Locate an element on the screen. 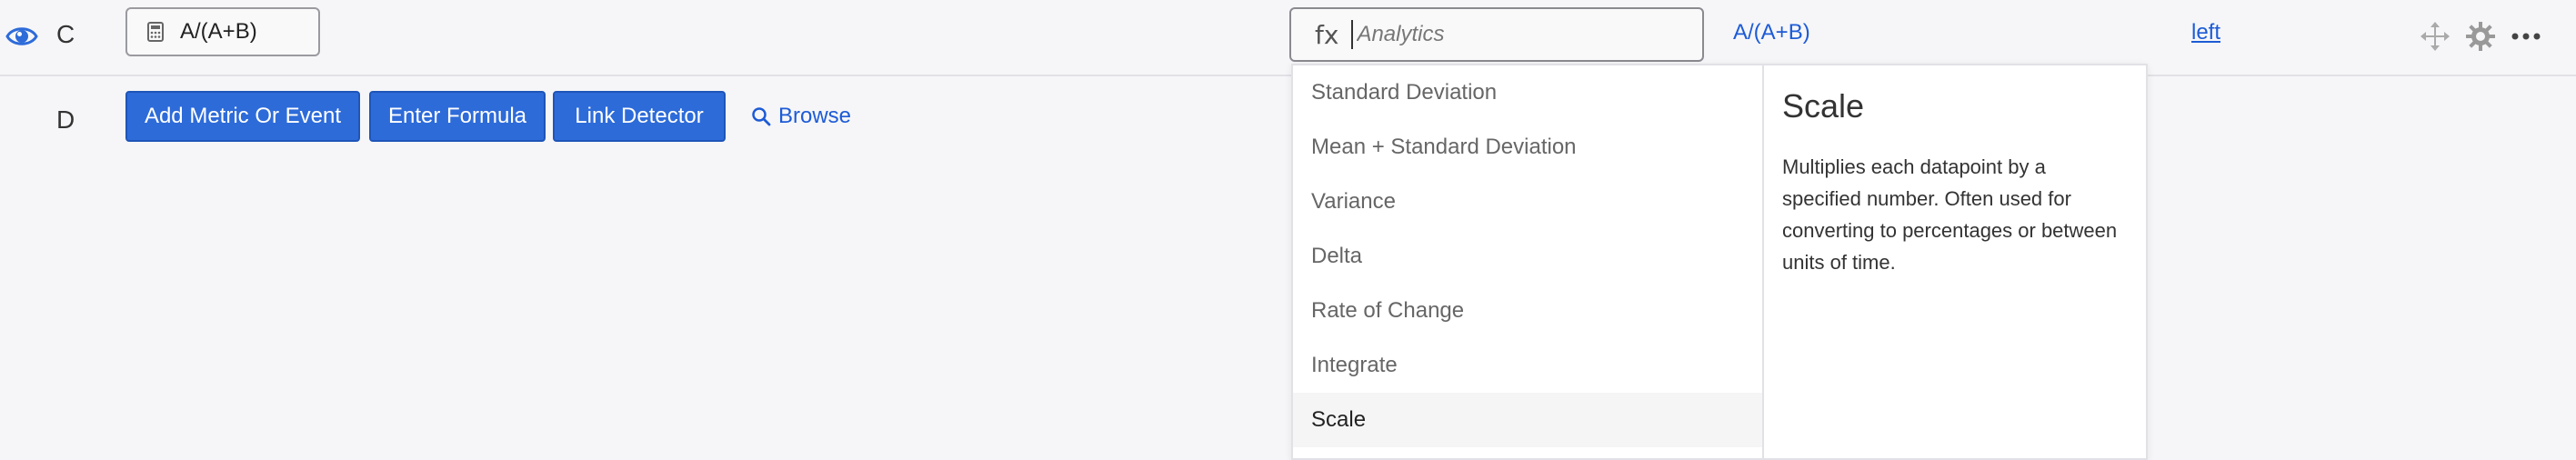 The width and height of the screenshot is (2576, 460). option-standard-deviation: Standard Deviation is located at coordinates (1527, 93).